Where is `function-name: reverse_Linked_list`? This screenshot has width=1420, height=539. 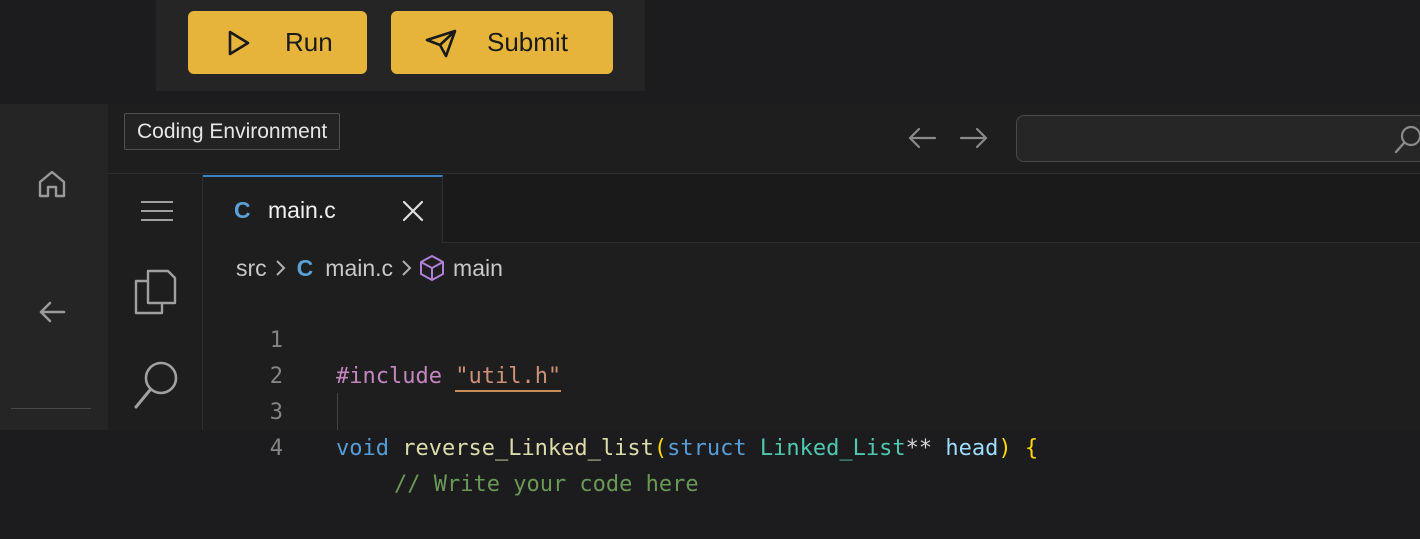 function-name: reverse_Linked_list is located at coordinates (528, 448).